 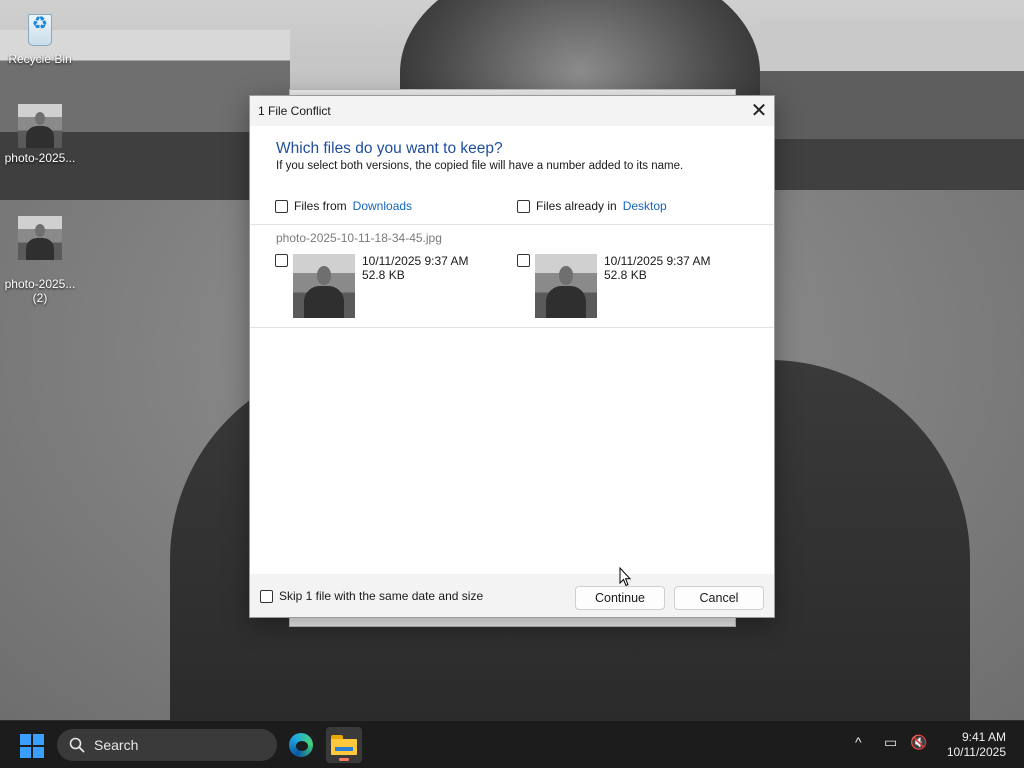 What do you see at coordinates (415, 261) in the screenshot?
I see `source-file-date: 10/11/2025 9:37 AM` at bounding box center [415, 261].